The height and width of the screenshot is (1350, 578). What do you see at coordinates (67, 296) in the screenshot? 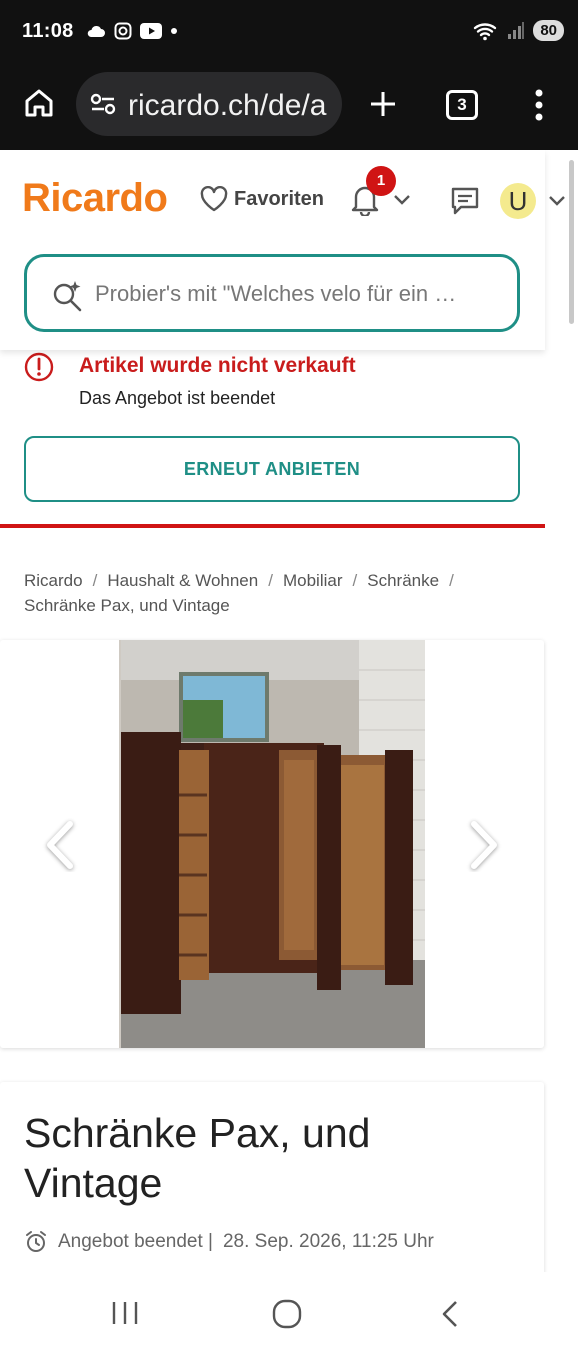
I see `ai-search-icon` at bounding box center [67, 296].